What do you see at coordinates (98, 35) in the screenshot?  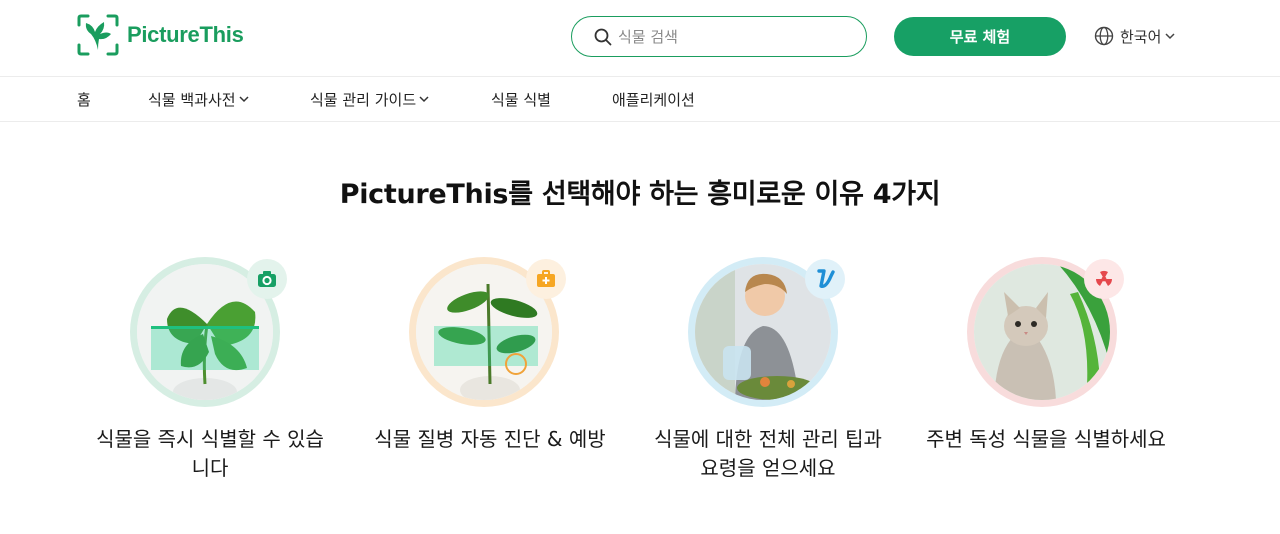 I see `picturethis-logo-icon` at bounding box center [98, 35].